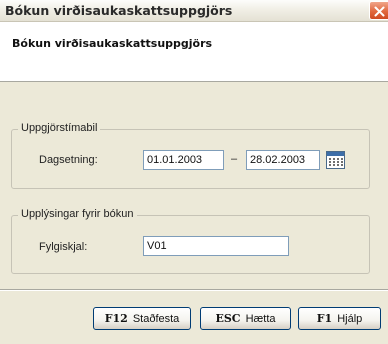 This screenshot has width=388, height=344. I want to click on confirm-button: F12 Staðfesta, so click(142, 318).